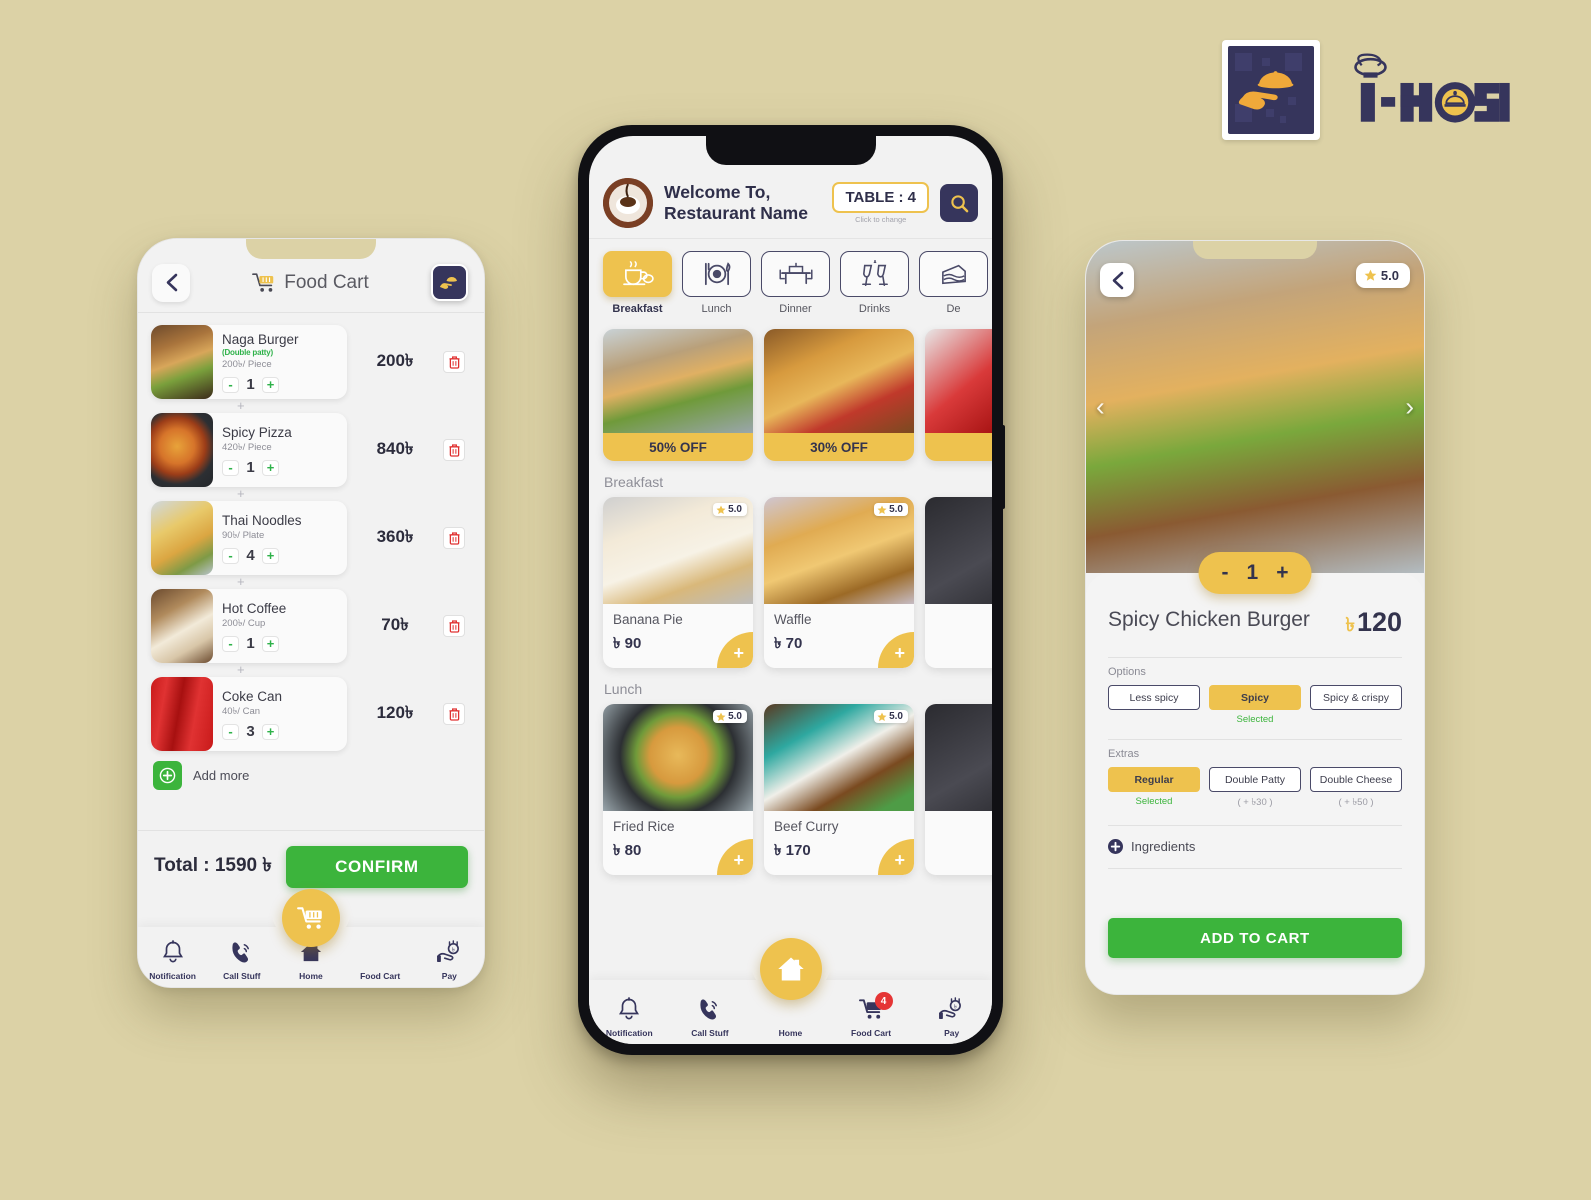 This screenshot has height=1200, width=1591. What do you see at coordinates (182, 362) in the screenshot?
I see `item-thumbnail` at bounding box center [182, 362].